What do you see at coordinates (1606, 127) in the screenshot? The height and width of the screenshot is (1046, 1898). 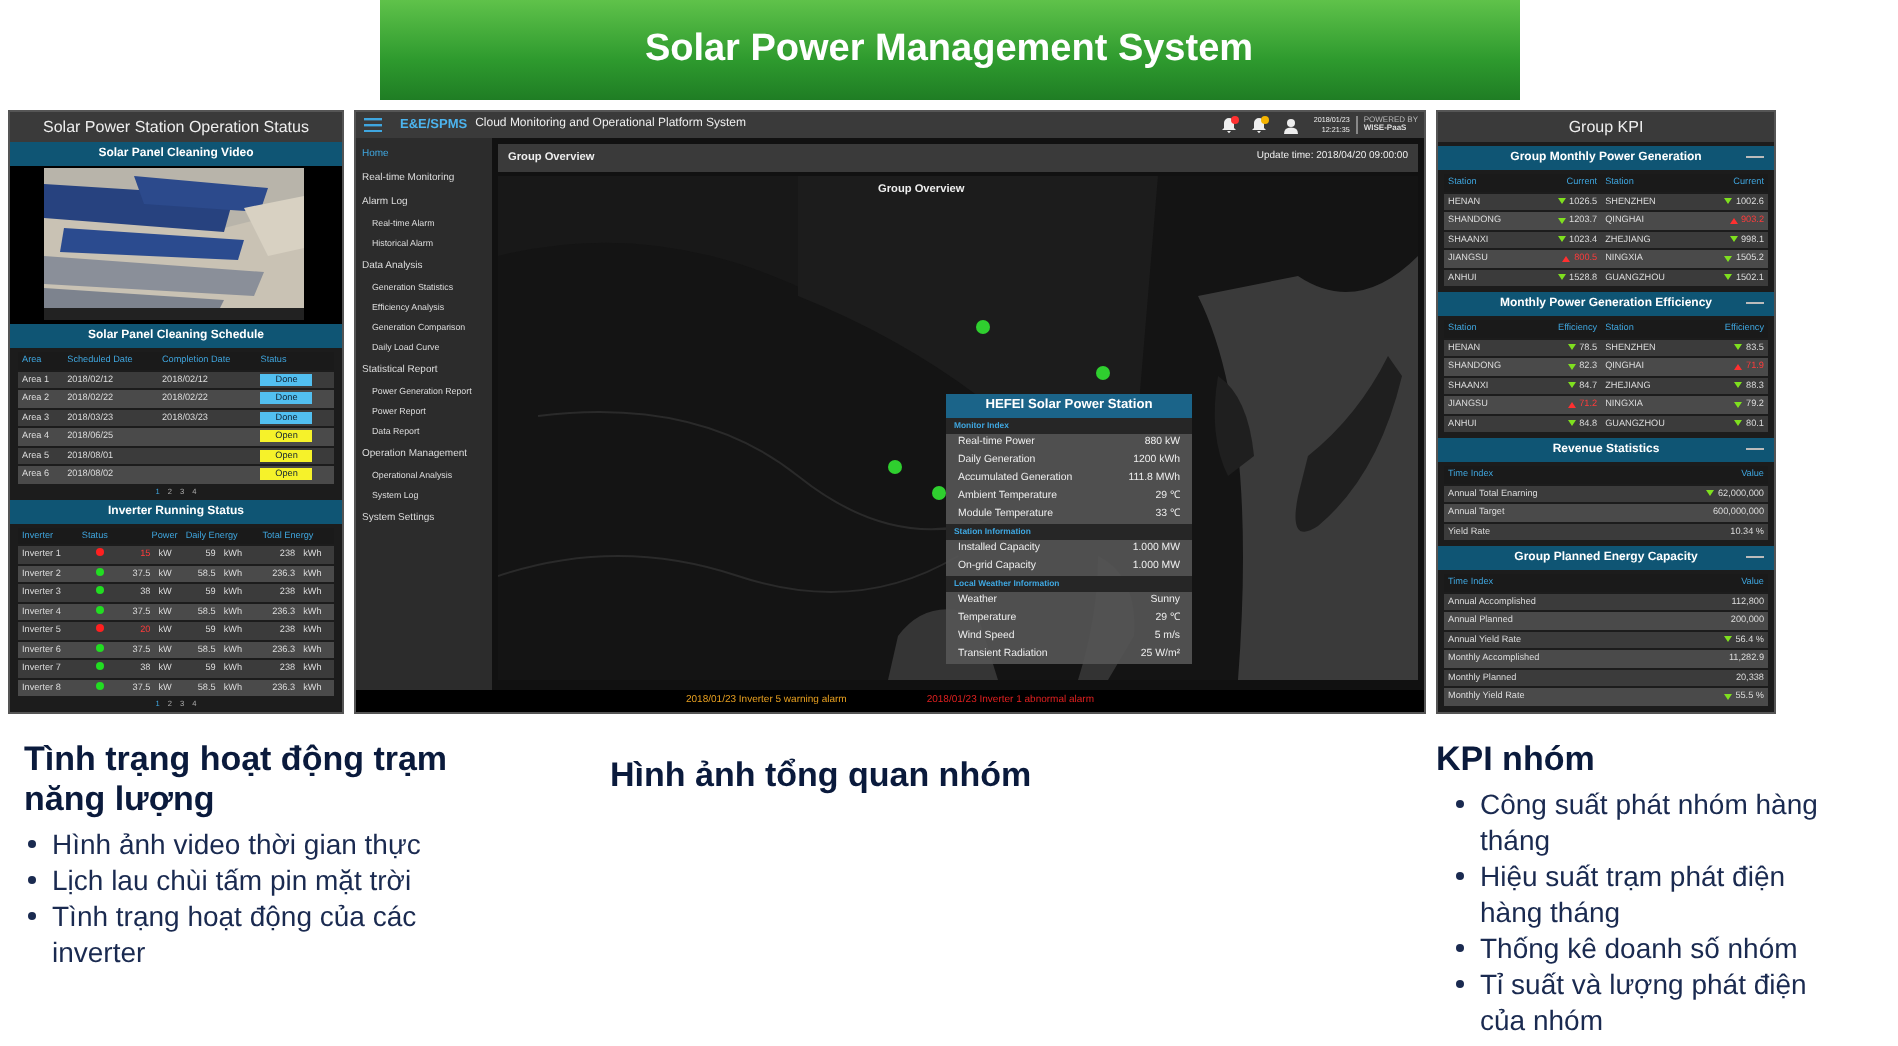 I see `panel-title: Group KPI` at bounding box center [1606, 127].